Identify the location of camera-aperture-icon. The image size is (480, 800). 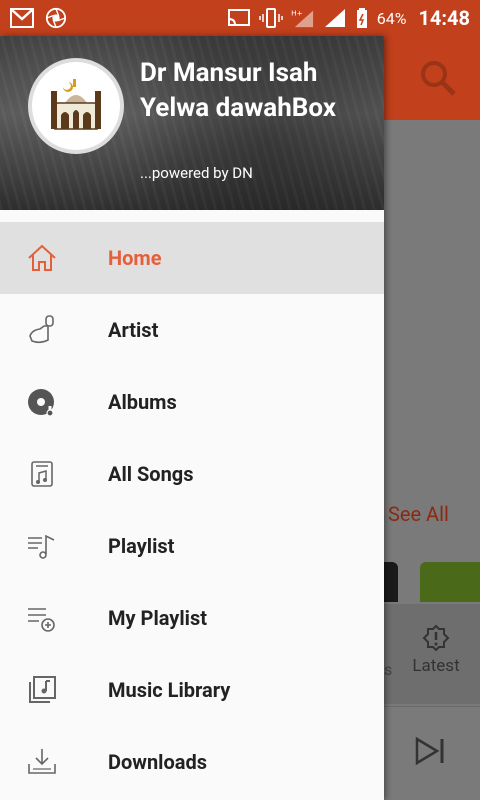
(56, 18).